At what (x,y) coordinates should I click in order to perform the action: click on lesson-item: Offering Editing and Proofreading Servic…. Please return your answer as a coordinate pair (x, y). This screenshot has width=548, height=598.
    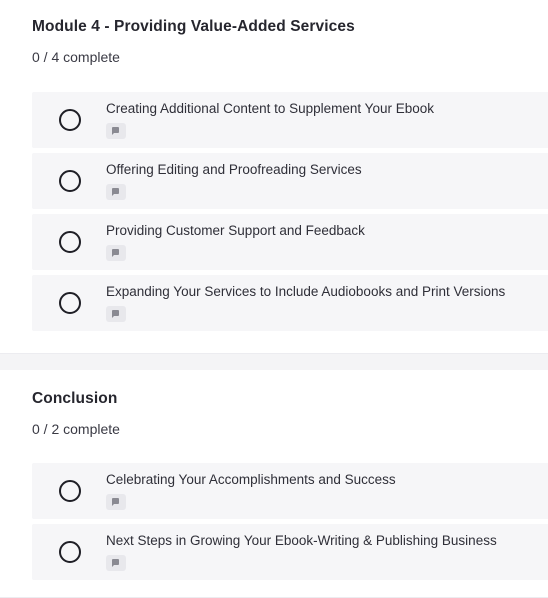
    Looking at the image, I should click on (290, 181).